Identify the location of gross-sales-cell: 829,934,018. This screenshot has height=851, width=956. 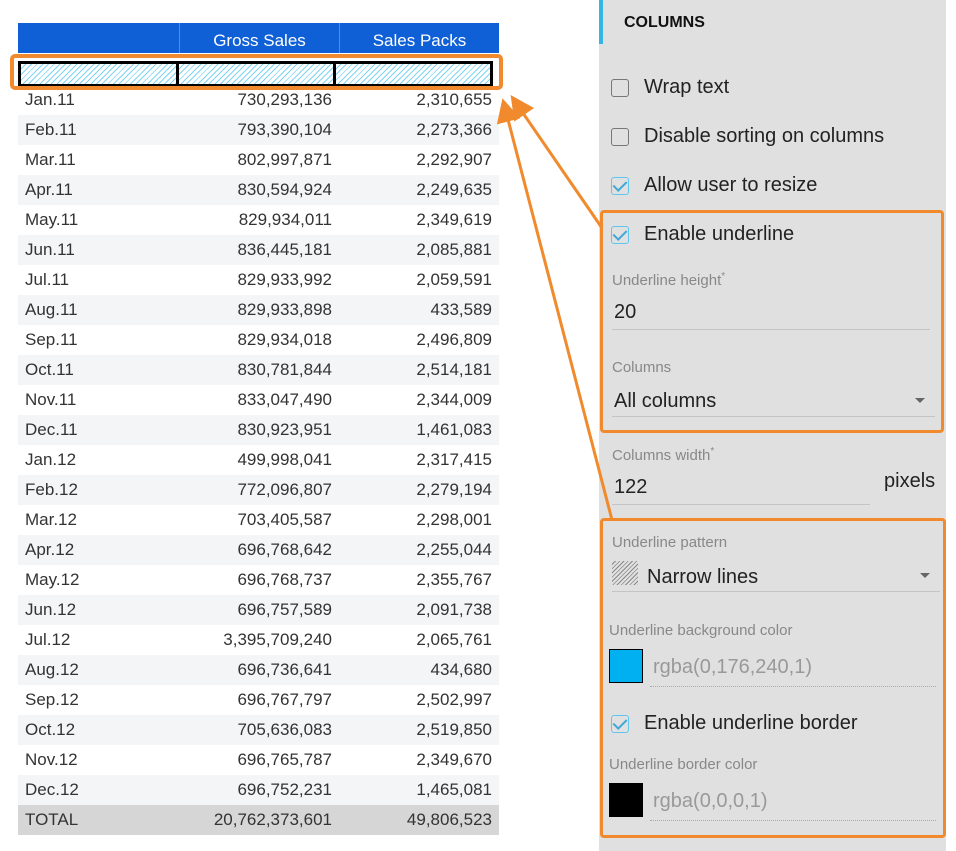
(284, 339).